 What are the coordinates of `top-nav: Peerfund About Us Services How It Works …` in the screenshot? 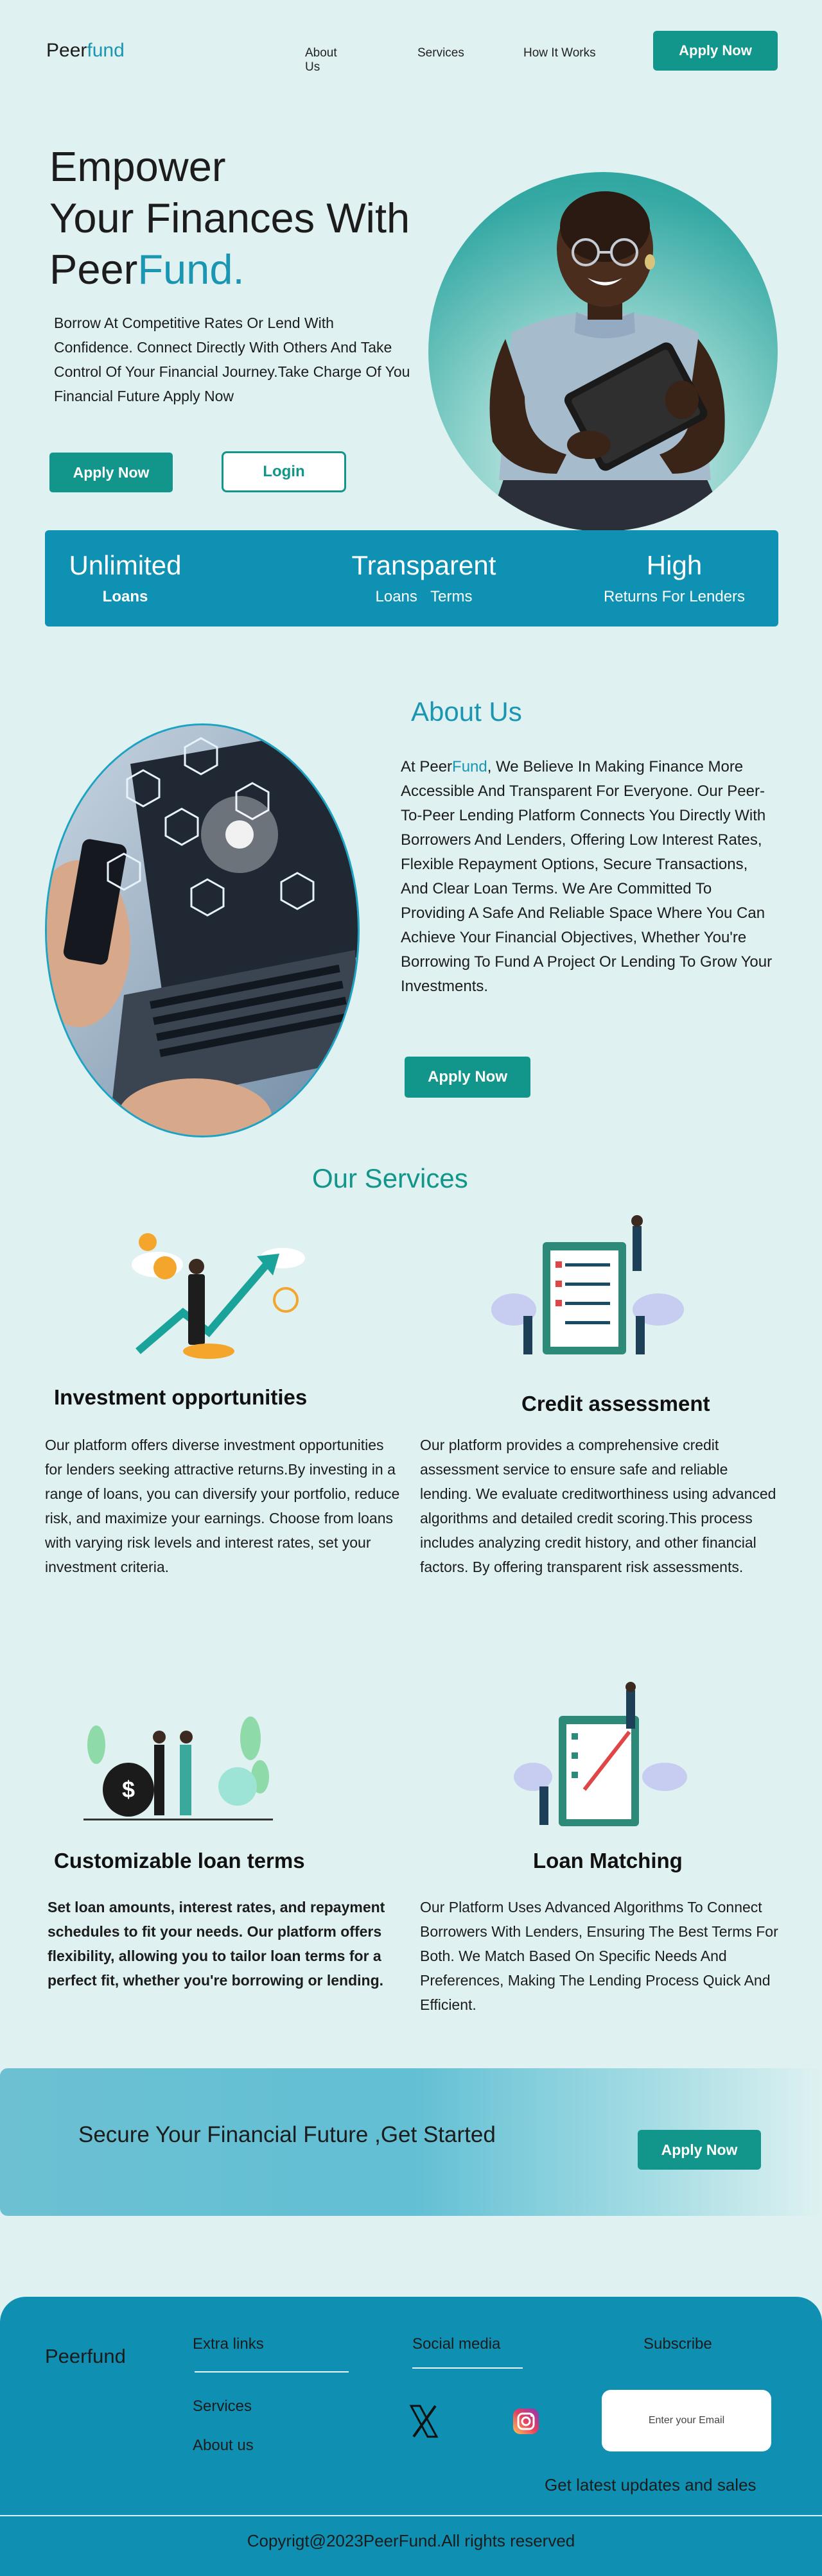 It's located at (411, 52).